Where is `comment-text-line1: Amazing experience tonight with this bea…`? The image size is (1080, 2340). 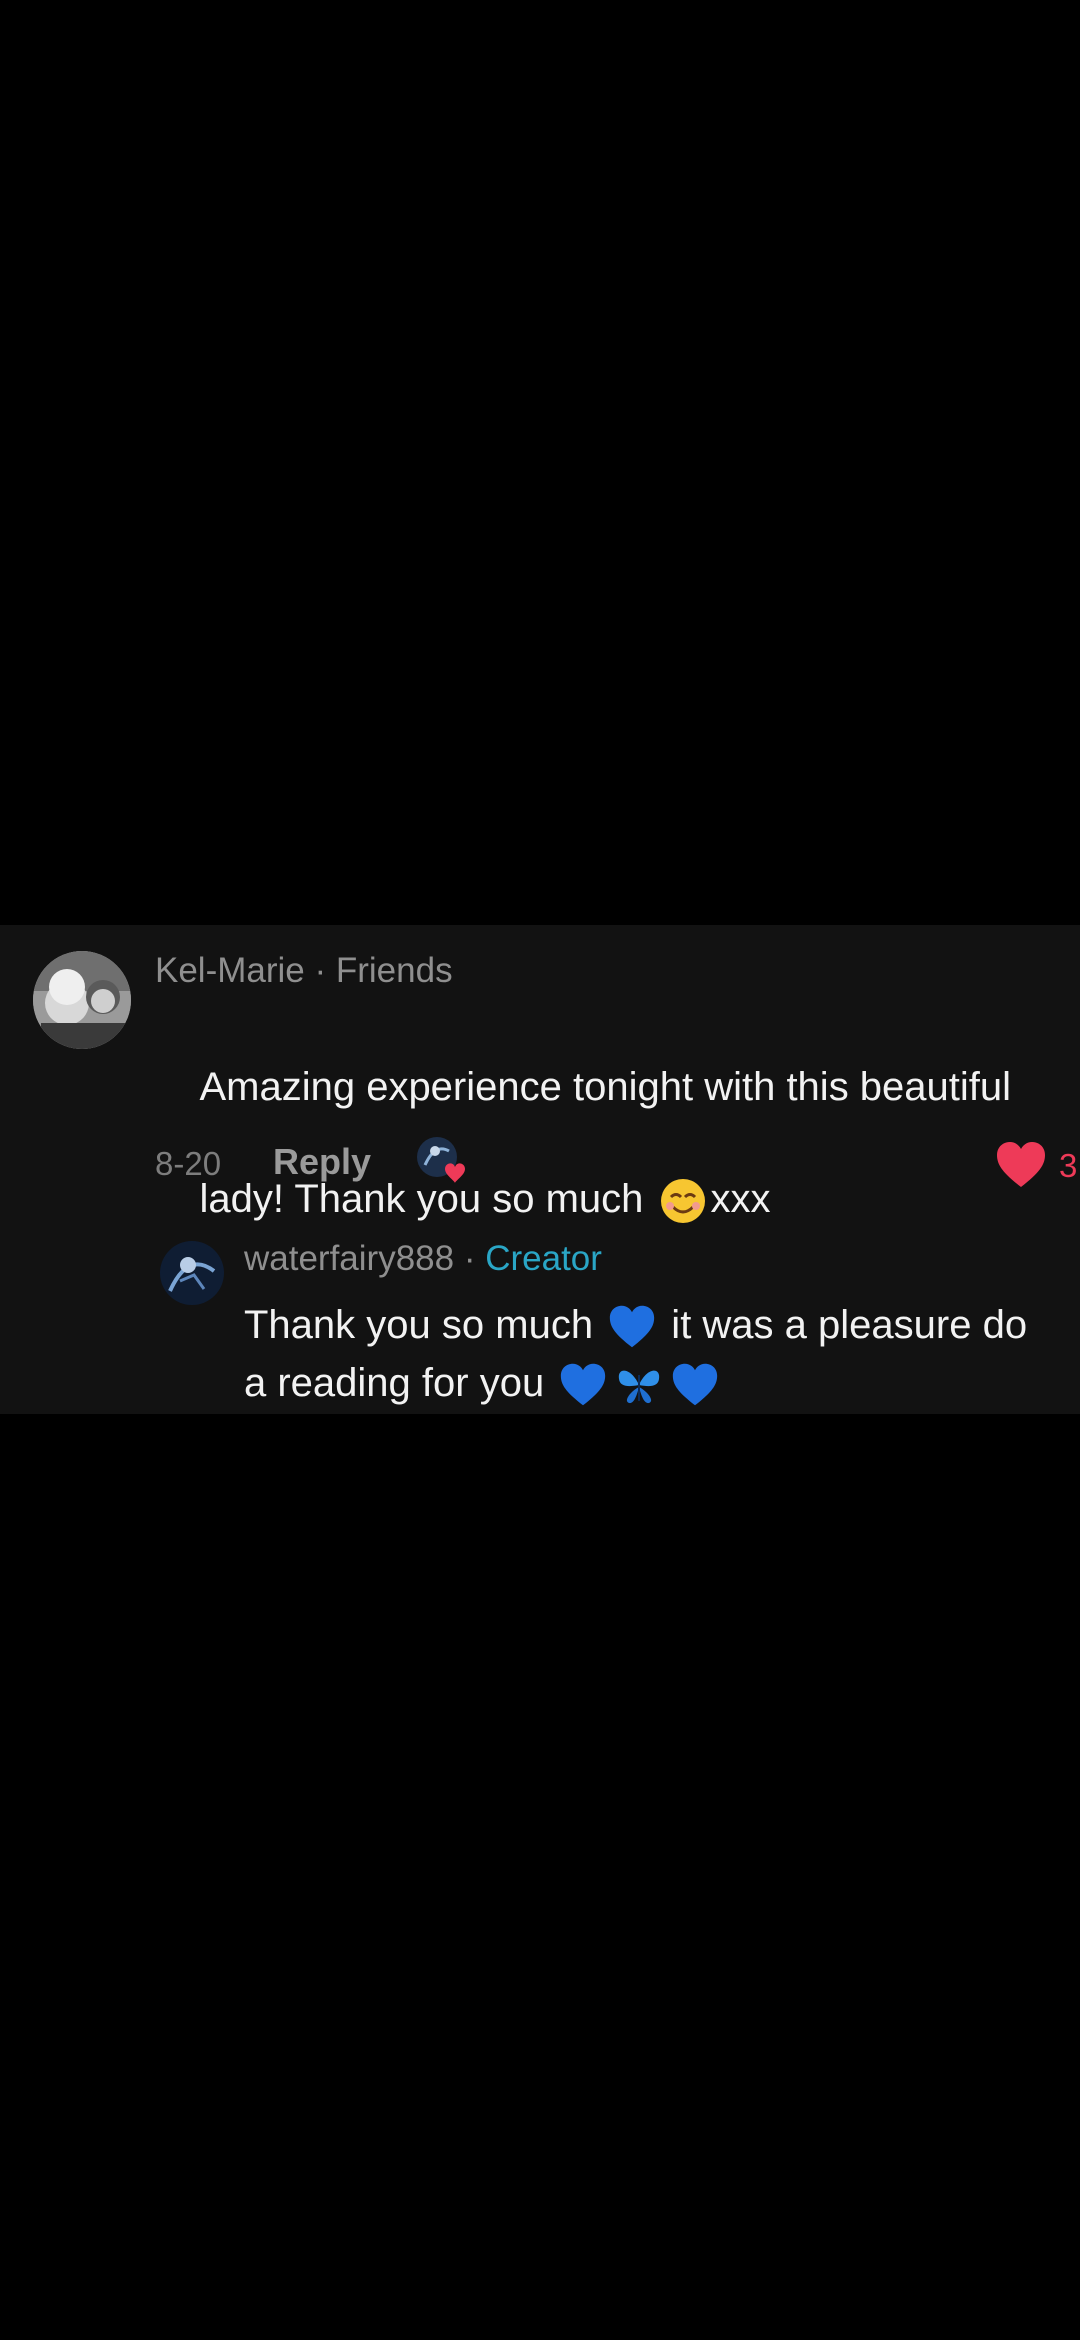 comment-text-line1: Amazing experience tonight with this bea… is located at coordinates (605, 1087).